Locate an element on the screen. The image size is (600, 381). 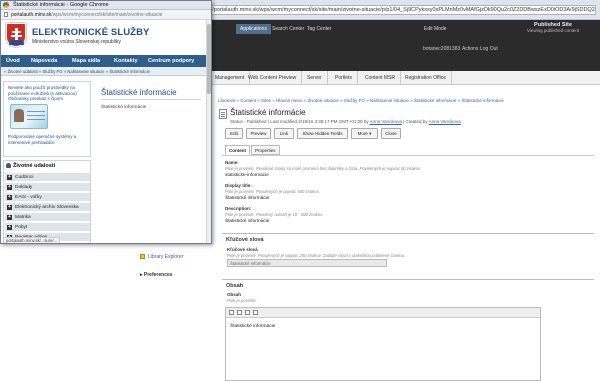
paste-icon is located at coordinates (247, 312).